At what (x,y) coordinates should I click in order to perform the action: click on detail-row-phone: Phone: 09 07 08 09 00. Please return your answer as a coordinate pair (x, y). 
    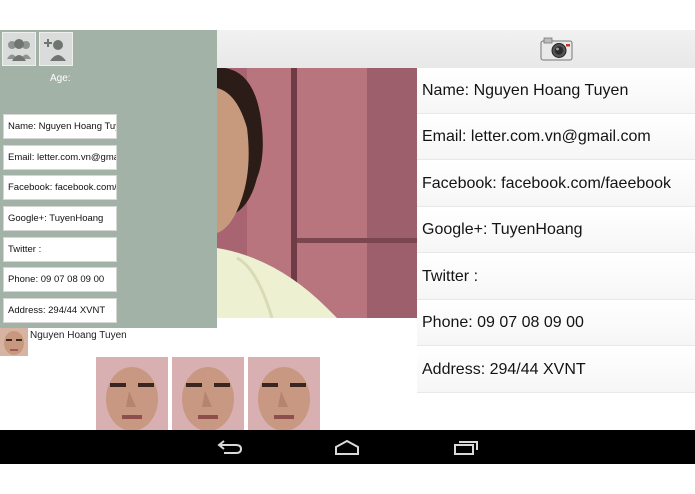
    Looking at the image, I should click on (556, 323).